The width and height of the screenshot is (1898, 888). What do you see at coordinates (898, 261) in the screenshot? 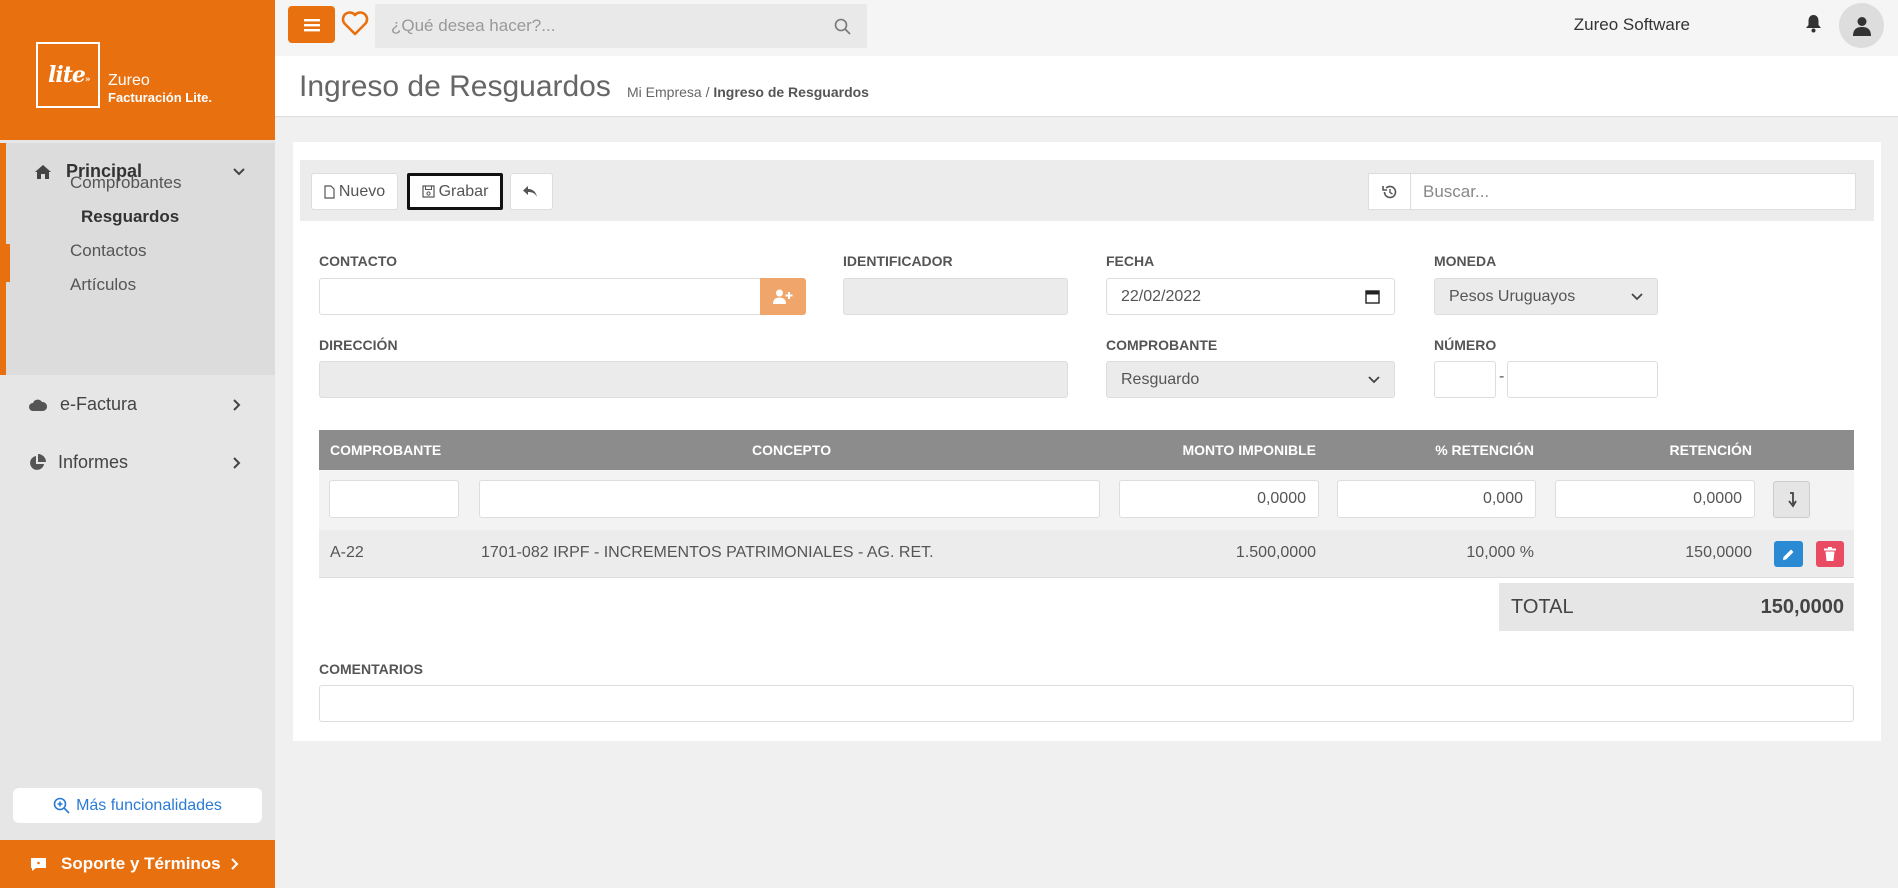
I see `identificador-label: IDENTIFICADOR` at bounding box center [898, 261].